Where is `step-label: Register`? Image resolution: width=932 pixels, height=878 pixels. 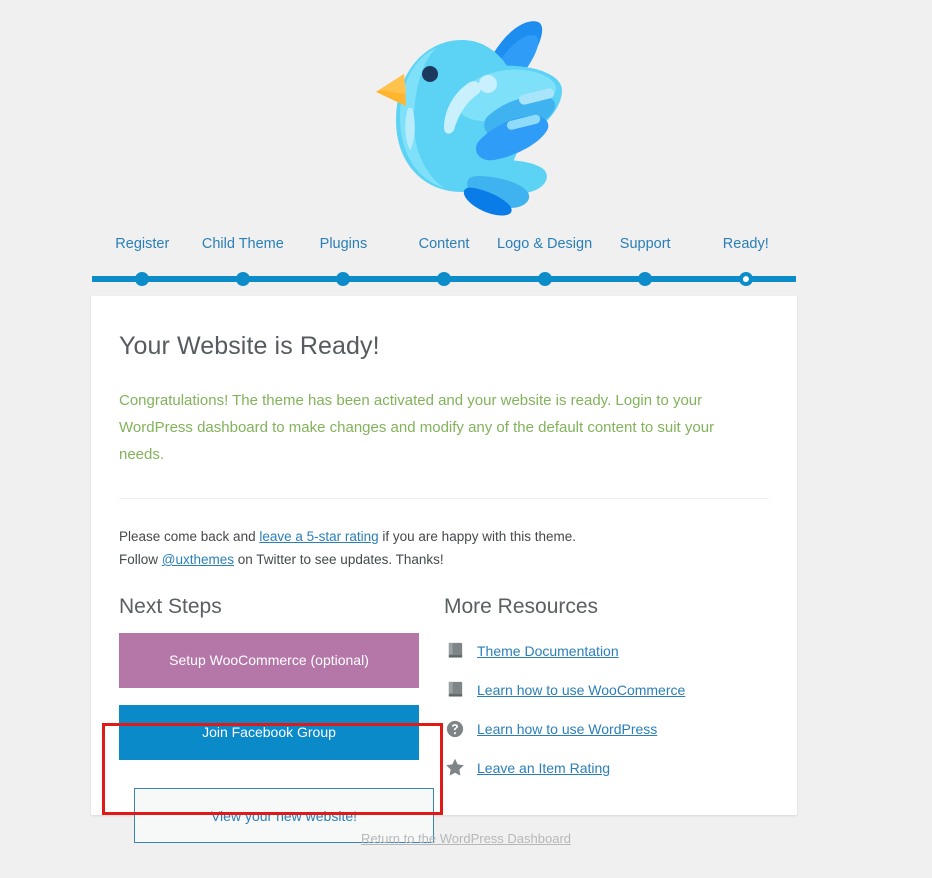
step-label: Register is located at coordinates (142, 244).